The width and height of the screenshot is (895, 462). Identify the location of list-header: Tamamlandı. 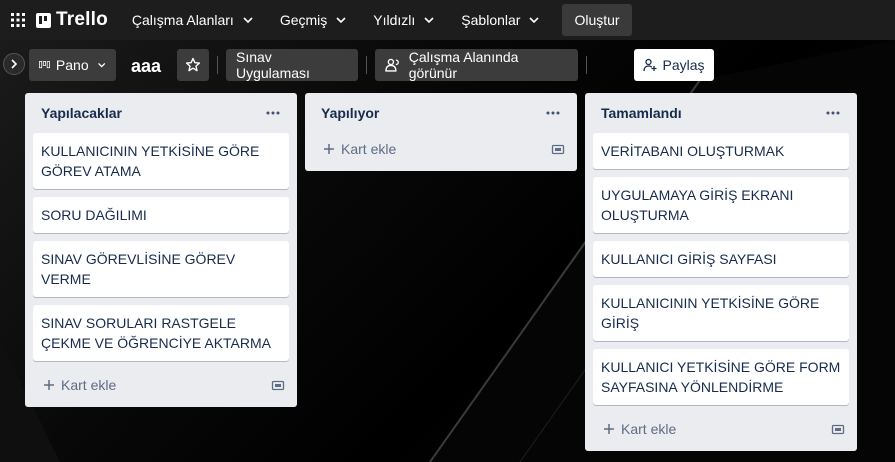
(721, 113).